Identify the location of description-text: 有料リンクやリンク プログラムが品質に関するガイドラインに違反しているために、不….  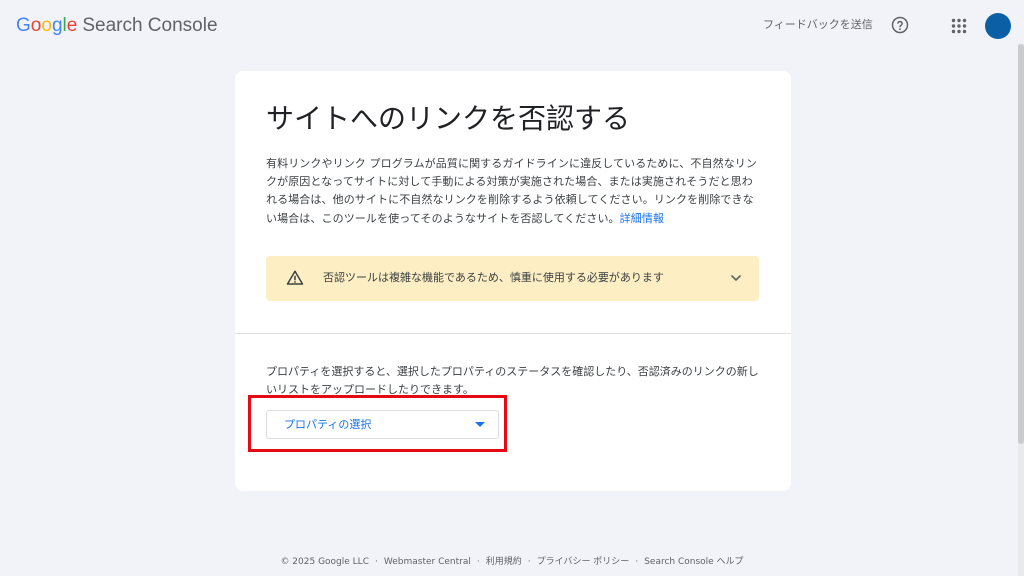
(512, 191).